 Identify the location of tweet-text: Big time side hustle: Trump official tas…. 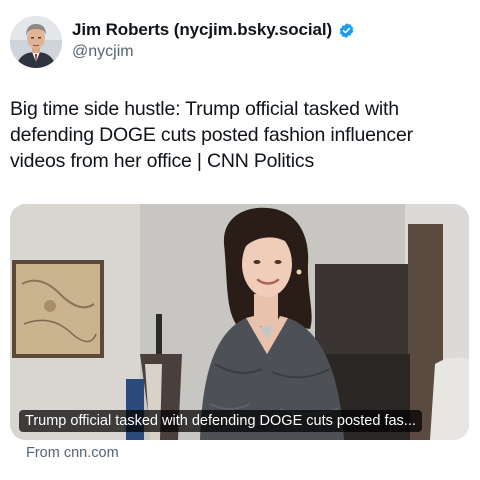
(211, 135).